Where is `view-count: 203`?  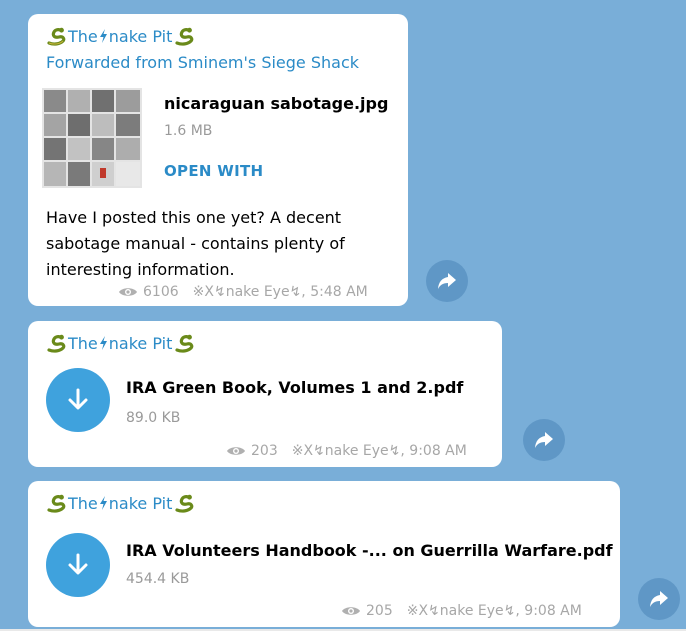
view-count: 203 is located at coordinates (264, 451).